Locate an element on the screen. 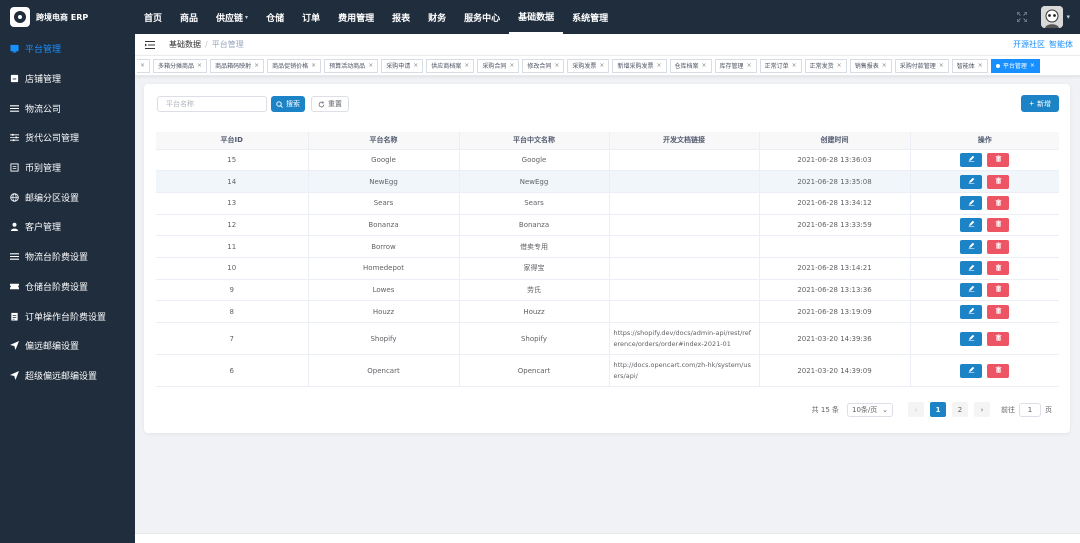  top-nav-item: 订单 is located at coordinates (311, 17).